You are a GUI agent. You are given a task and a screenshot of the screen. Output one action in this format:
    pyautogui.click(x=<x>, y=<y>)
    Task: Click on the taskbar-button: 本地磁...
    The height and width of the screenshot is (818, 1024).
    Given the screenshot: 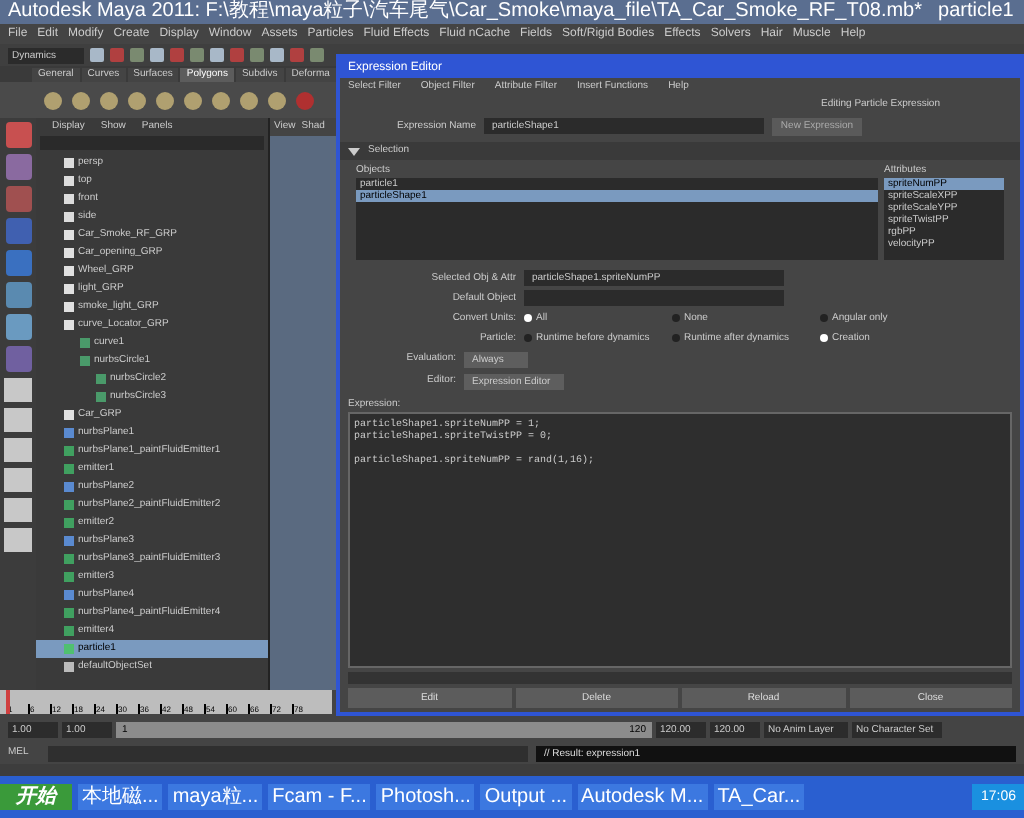 What is the action you would take?
    pyautogui.click(x=120, y=797)
    